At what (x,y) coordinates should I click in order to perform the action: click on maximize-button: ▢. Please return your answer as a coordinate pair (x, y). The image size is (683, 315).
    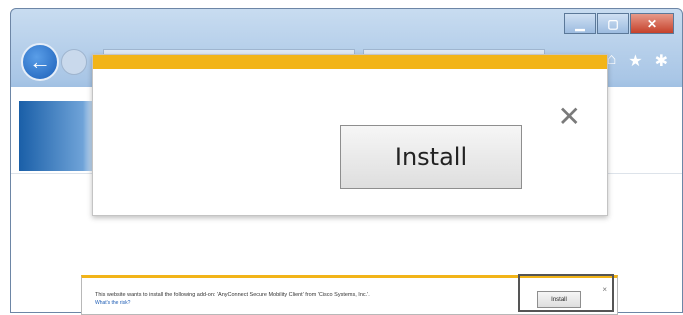
    Looking at the image, I should click on (613, 23).